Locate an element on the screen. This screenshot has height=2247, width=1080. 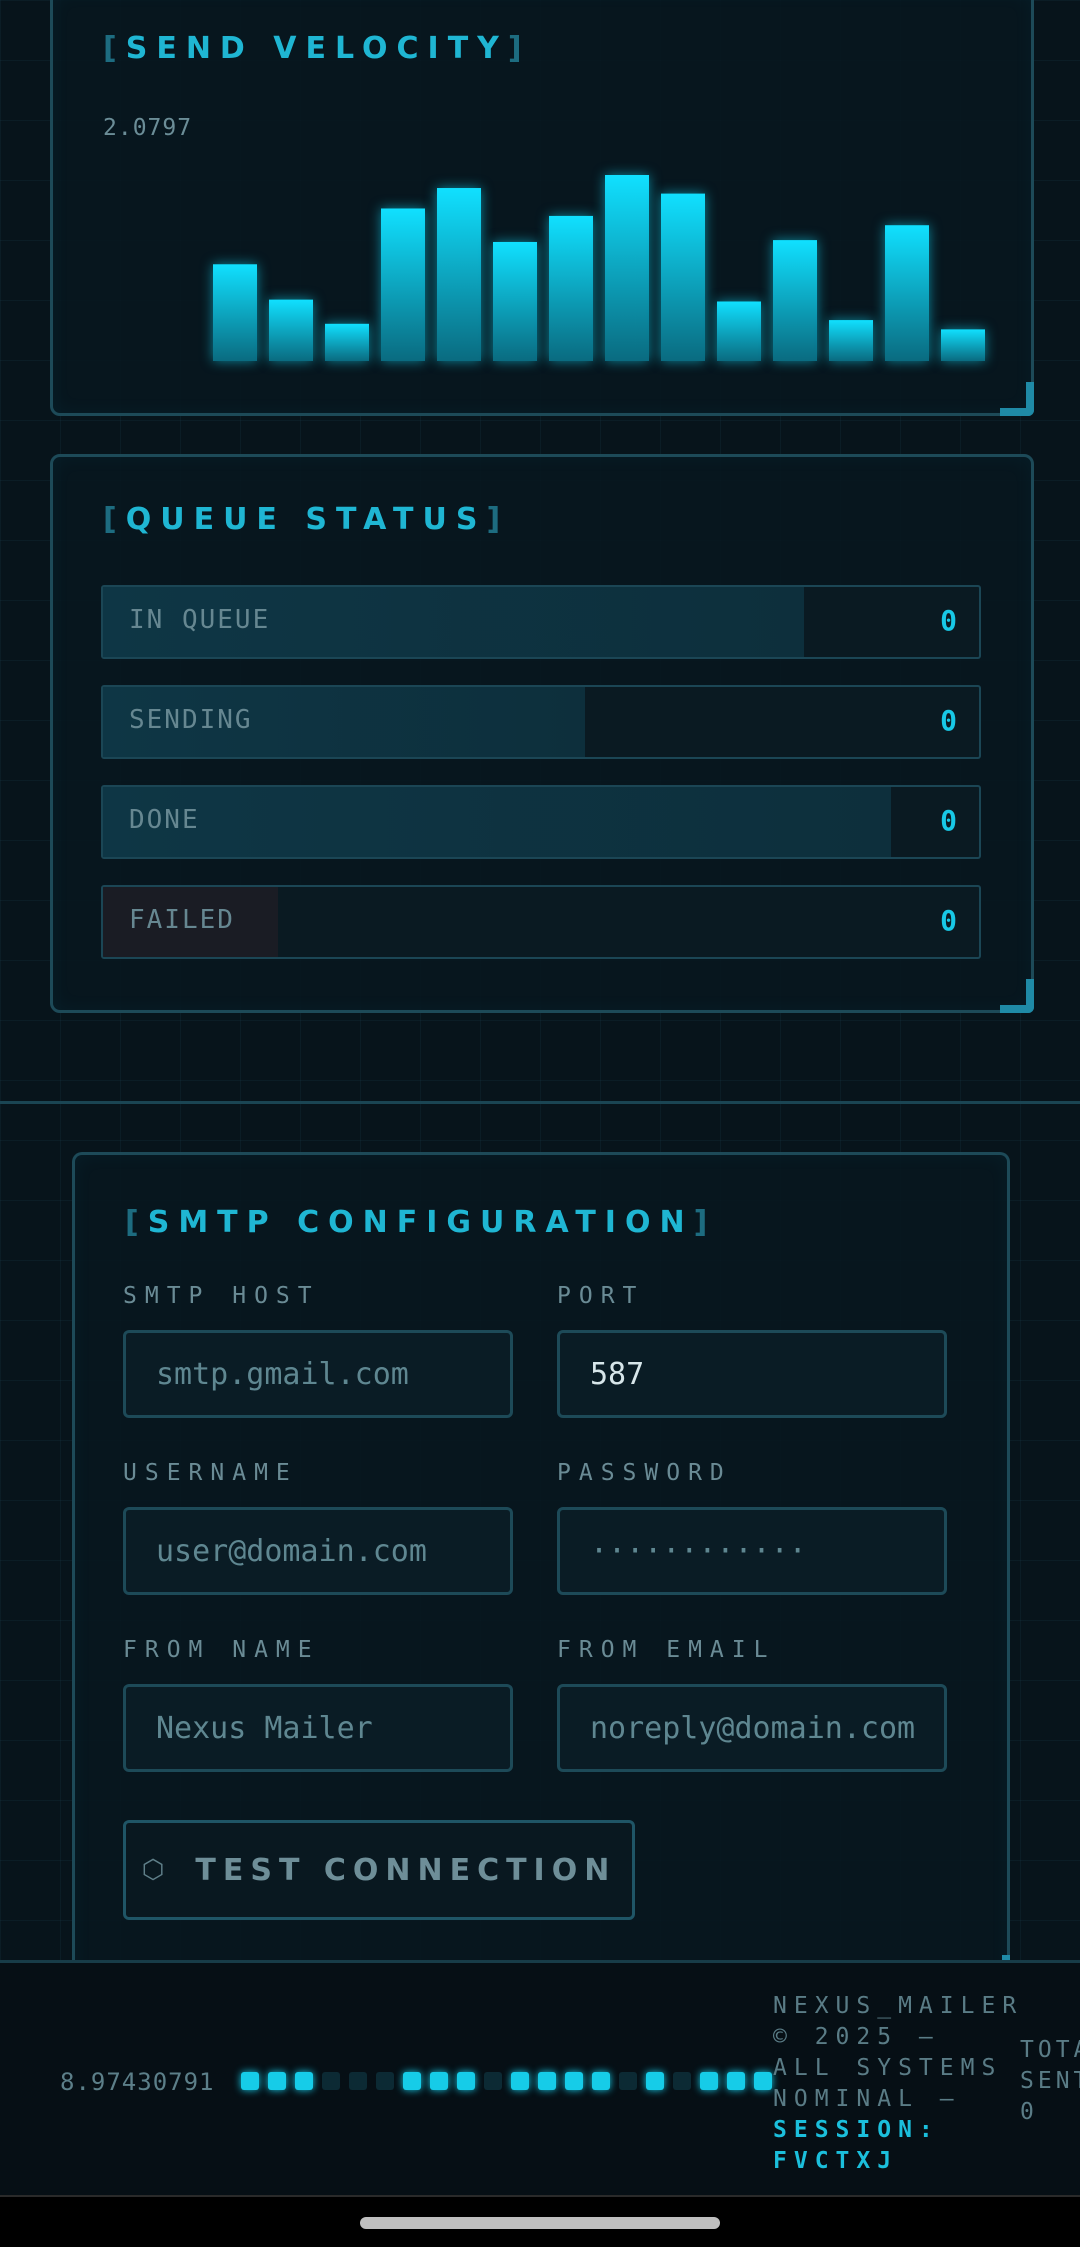
system-navigation-area is located at coordinates (540, 2221).